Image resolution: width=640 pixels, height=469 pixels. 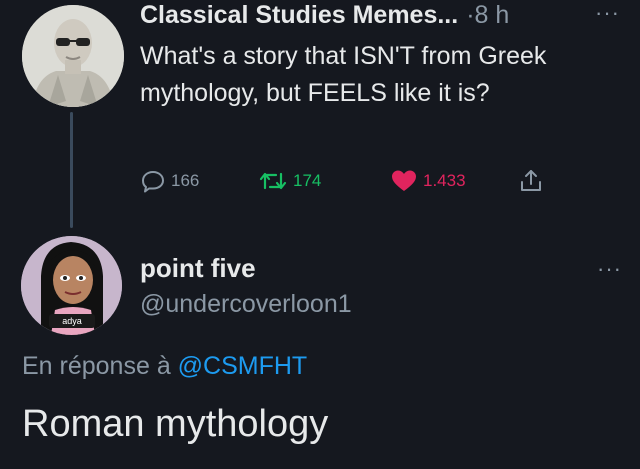 What do you see at coordinates (198, 268) in the screenshot?
I see `reply-author-name: point five` at bounding box center [198, 268].